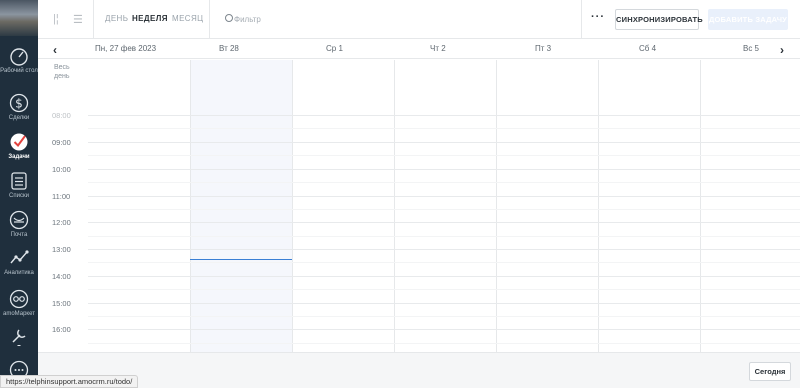 This screenshot has width=800, height=388. I want to click on sidebar-item-market: amoМаркет, so click(19, 303).